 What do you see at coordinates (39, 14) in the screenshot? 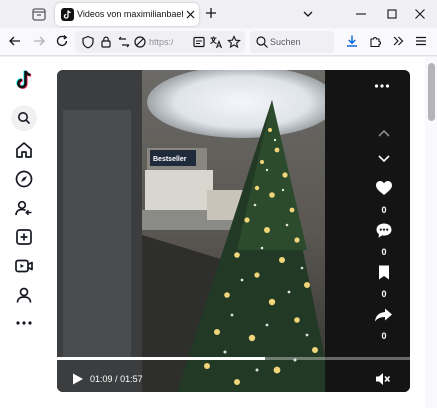
I see `firefox-view-icon` at bounding box center [39, 14].